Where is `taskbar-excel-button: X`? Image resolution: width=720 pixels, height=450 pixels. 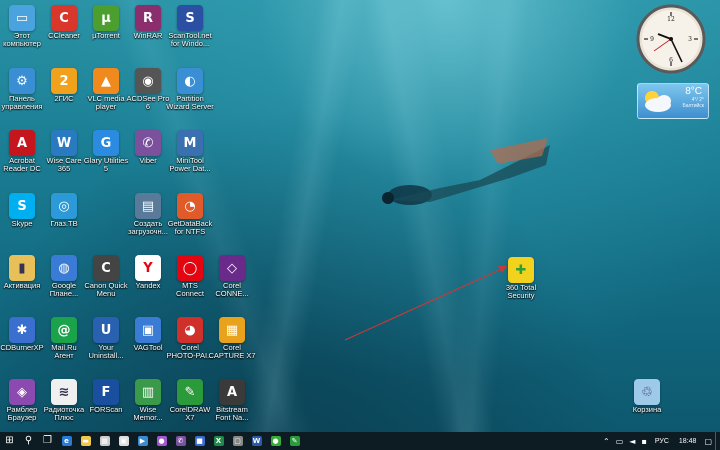
taskbar-excel-button: X is located at coordinates (218, 441).